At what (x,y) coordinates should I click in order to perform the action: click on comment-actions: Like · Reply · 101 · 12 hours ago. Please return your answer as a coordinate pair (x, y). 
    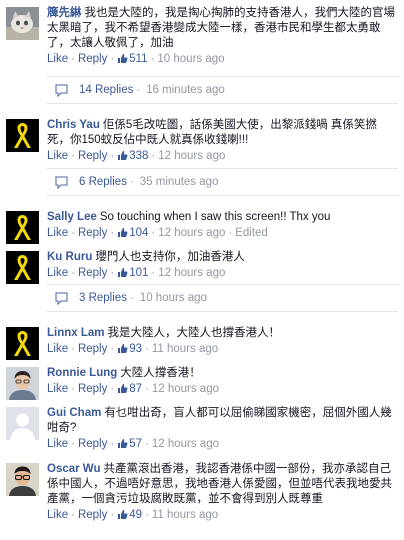
    Looking at the image, I should click on (222, 274).